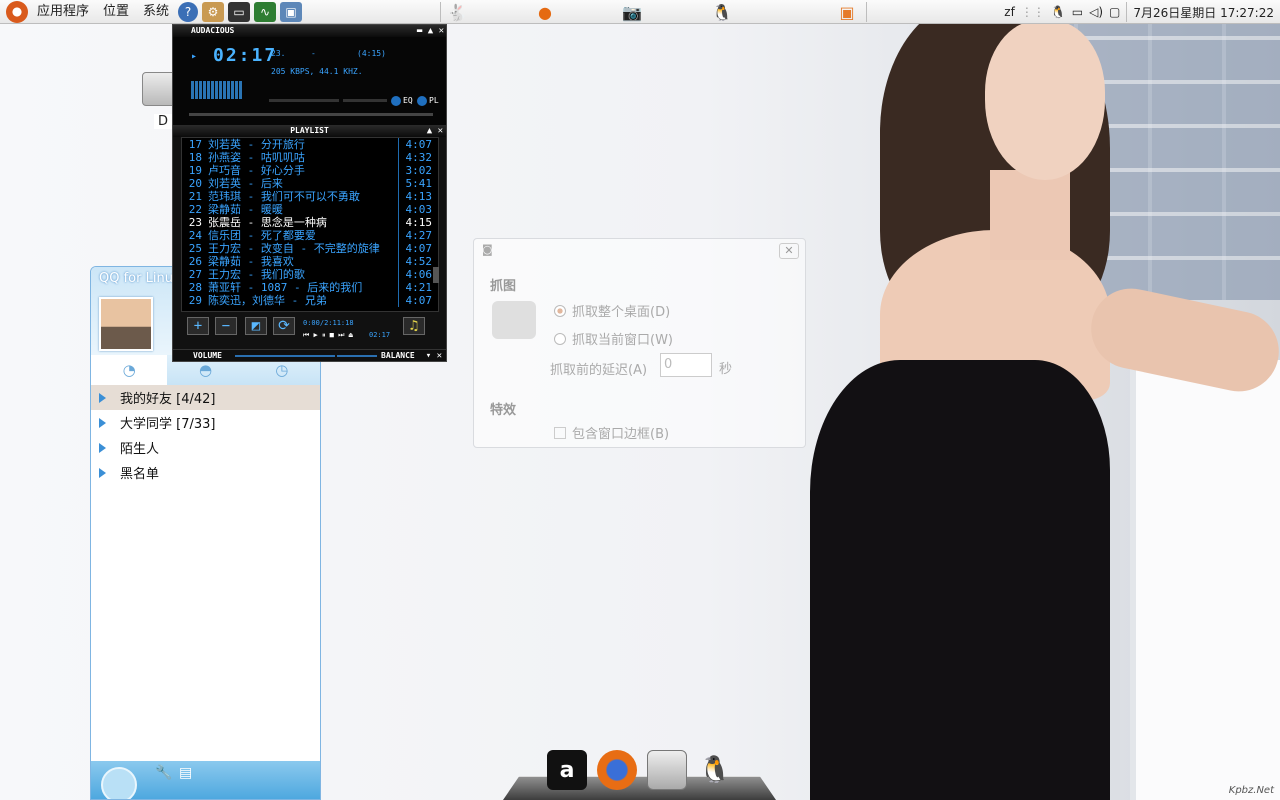 The image size is (1280, 800). Describe the element at coordinates (436, 275) in the screenshot. I see `playlist-scrollbar` at that location.